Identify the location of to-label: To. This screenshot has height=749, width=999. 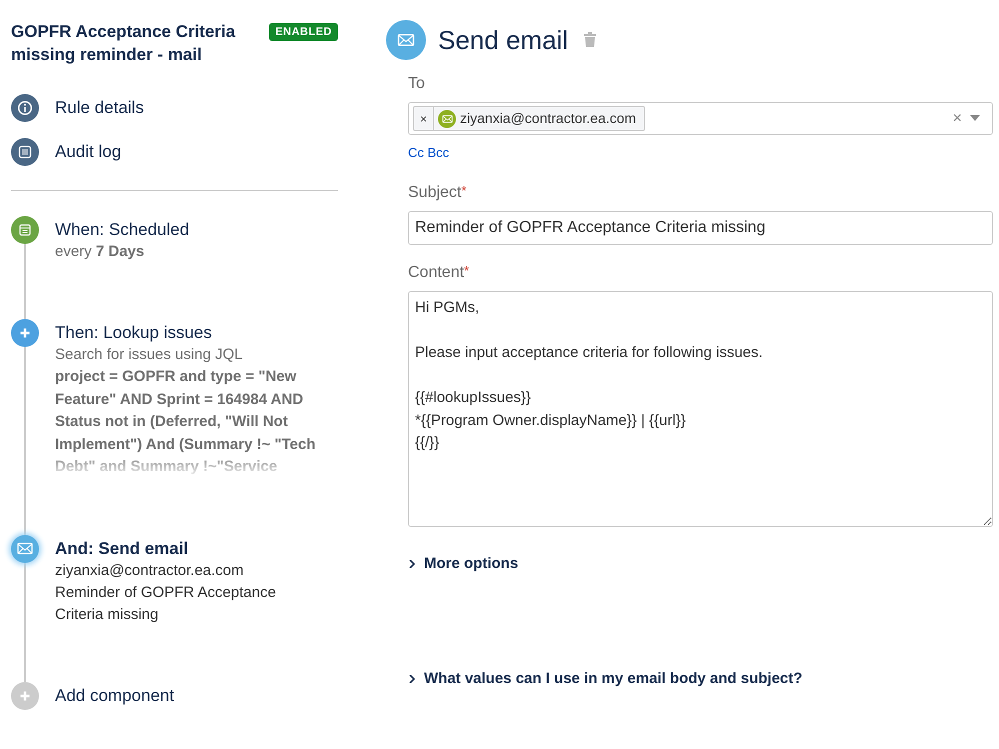
(417, 84).